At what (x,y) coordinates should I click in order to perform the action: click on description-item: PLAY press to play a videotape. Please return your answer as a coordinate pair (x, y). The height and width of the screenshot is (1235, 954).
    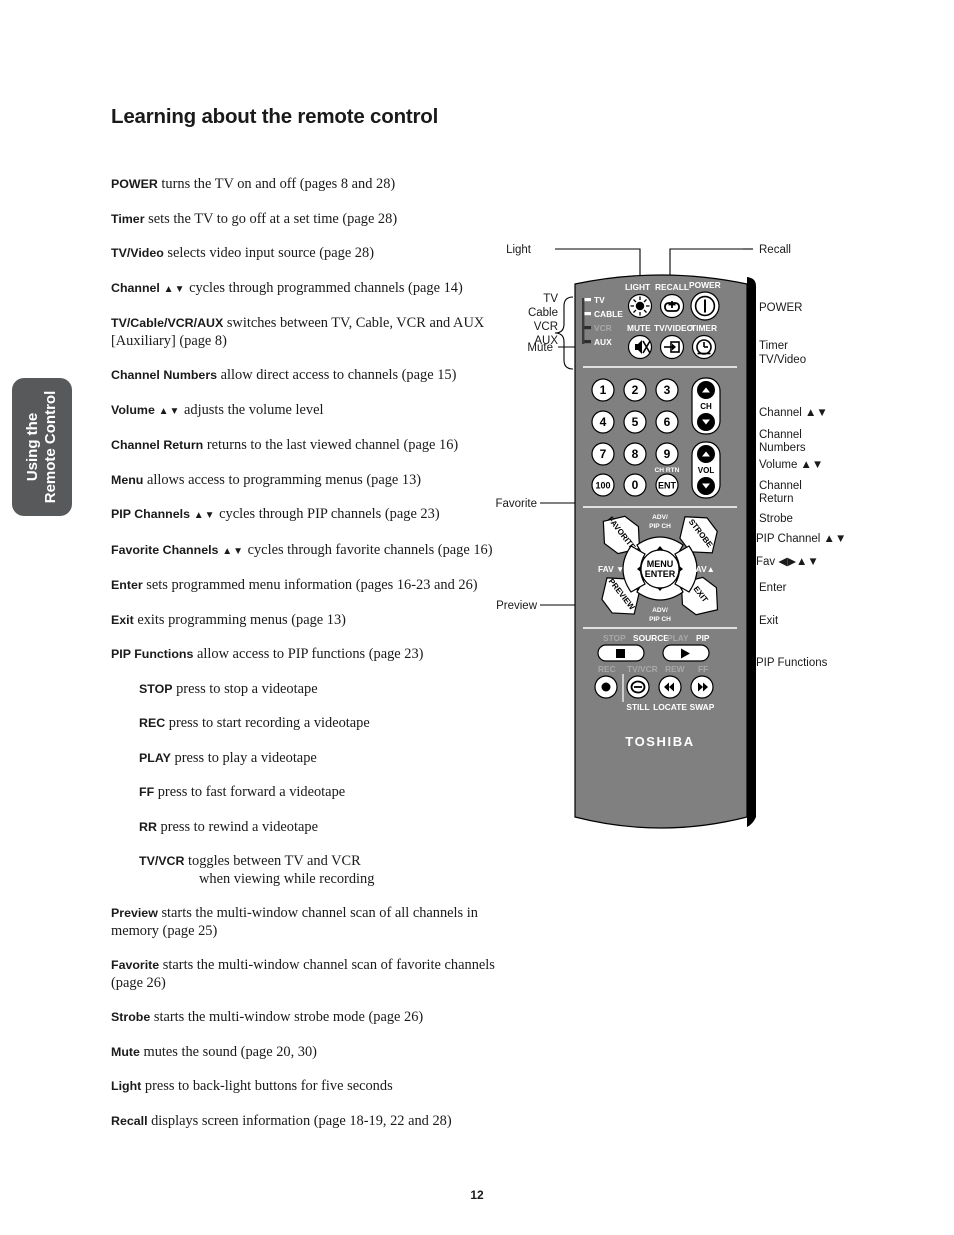
    Looking at the image, I should click on (325, 759).